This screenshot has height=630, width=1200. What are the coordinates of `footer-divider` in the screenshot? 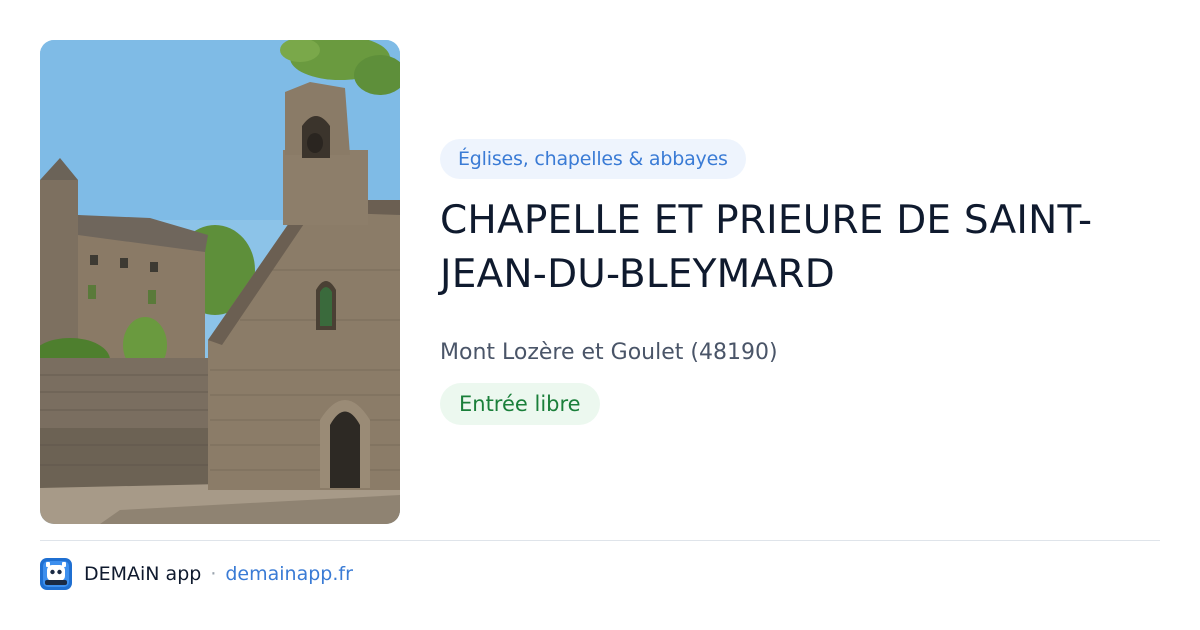 It's located at (600, 540).